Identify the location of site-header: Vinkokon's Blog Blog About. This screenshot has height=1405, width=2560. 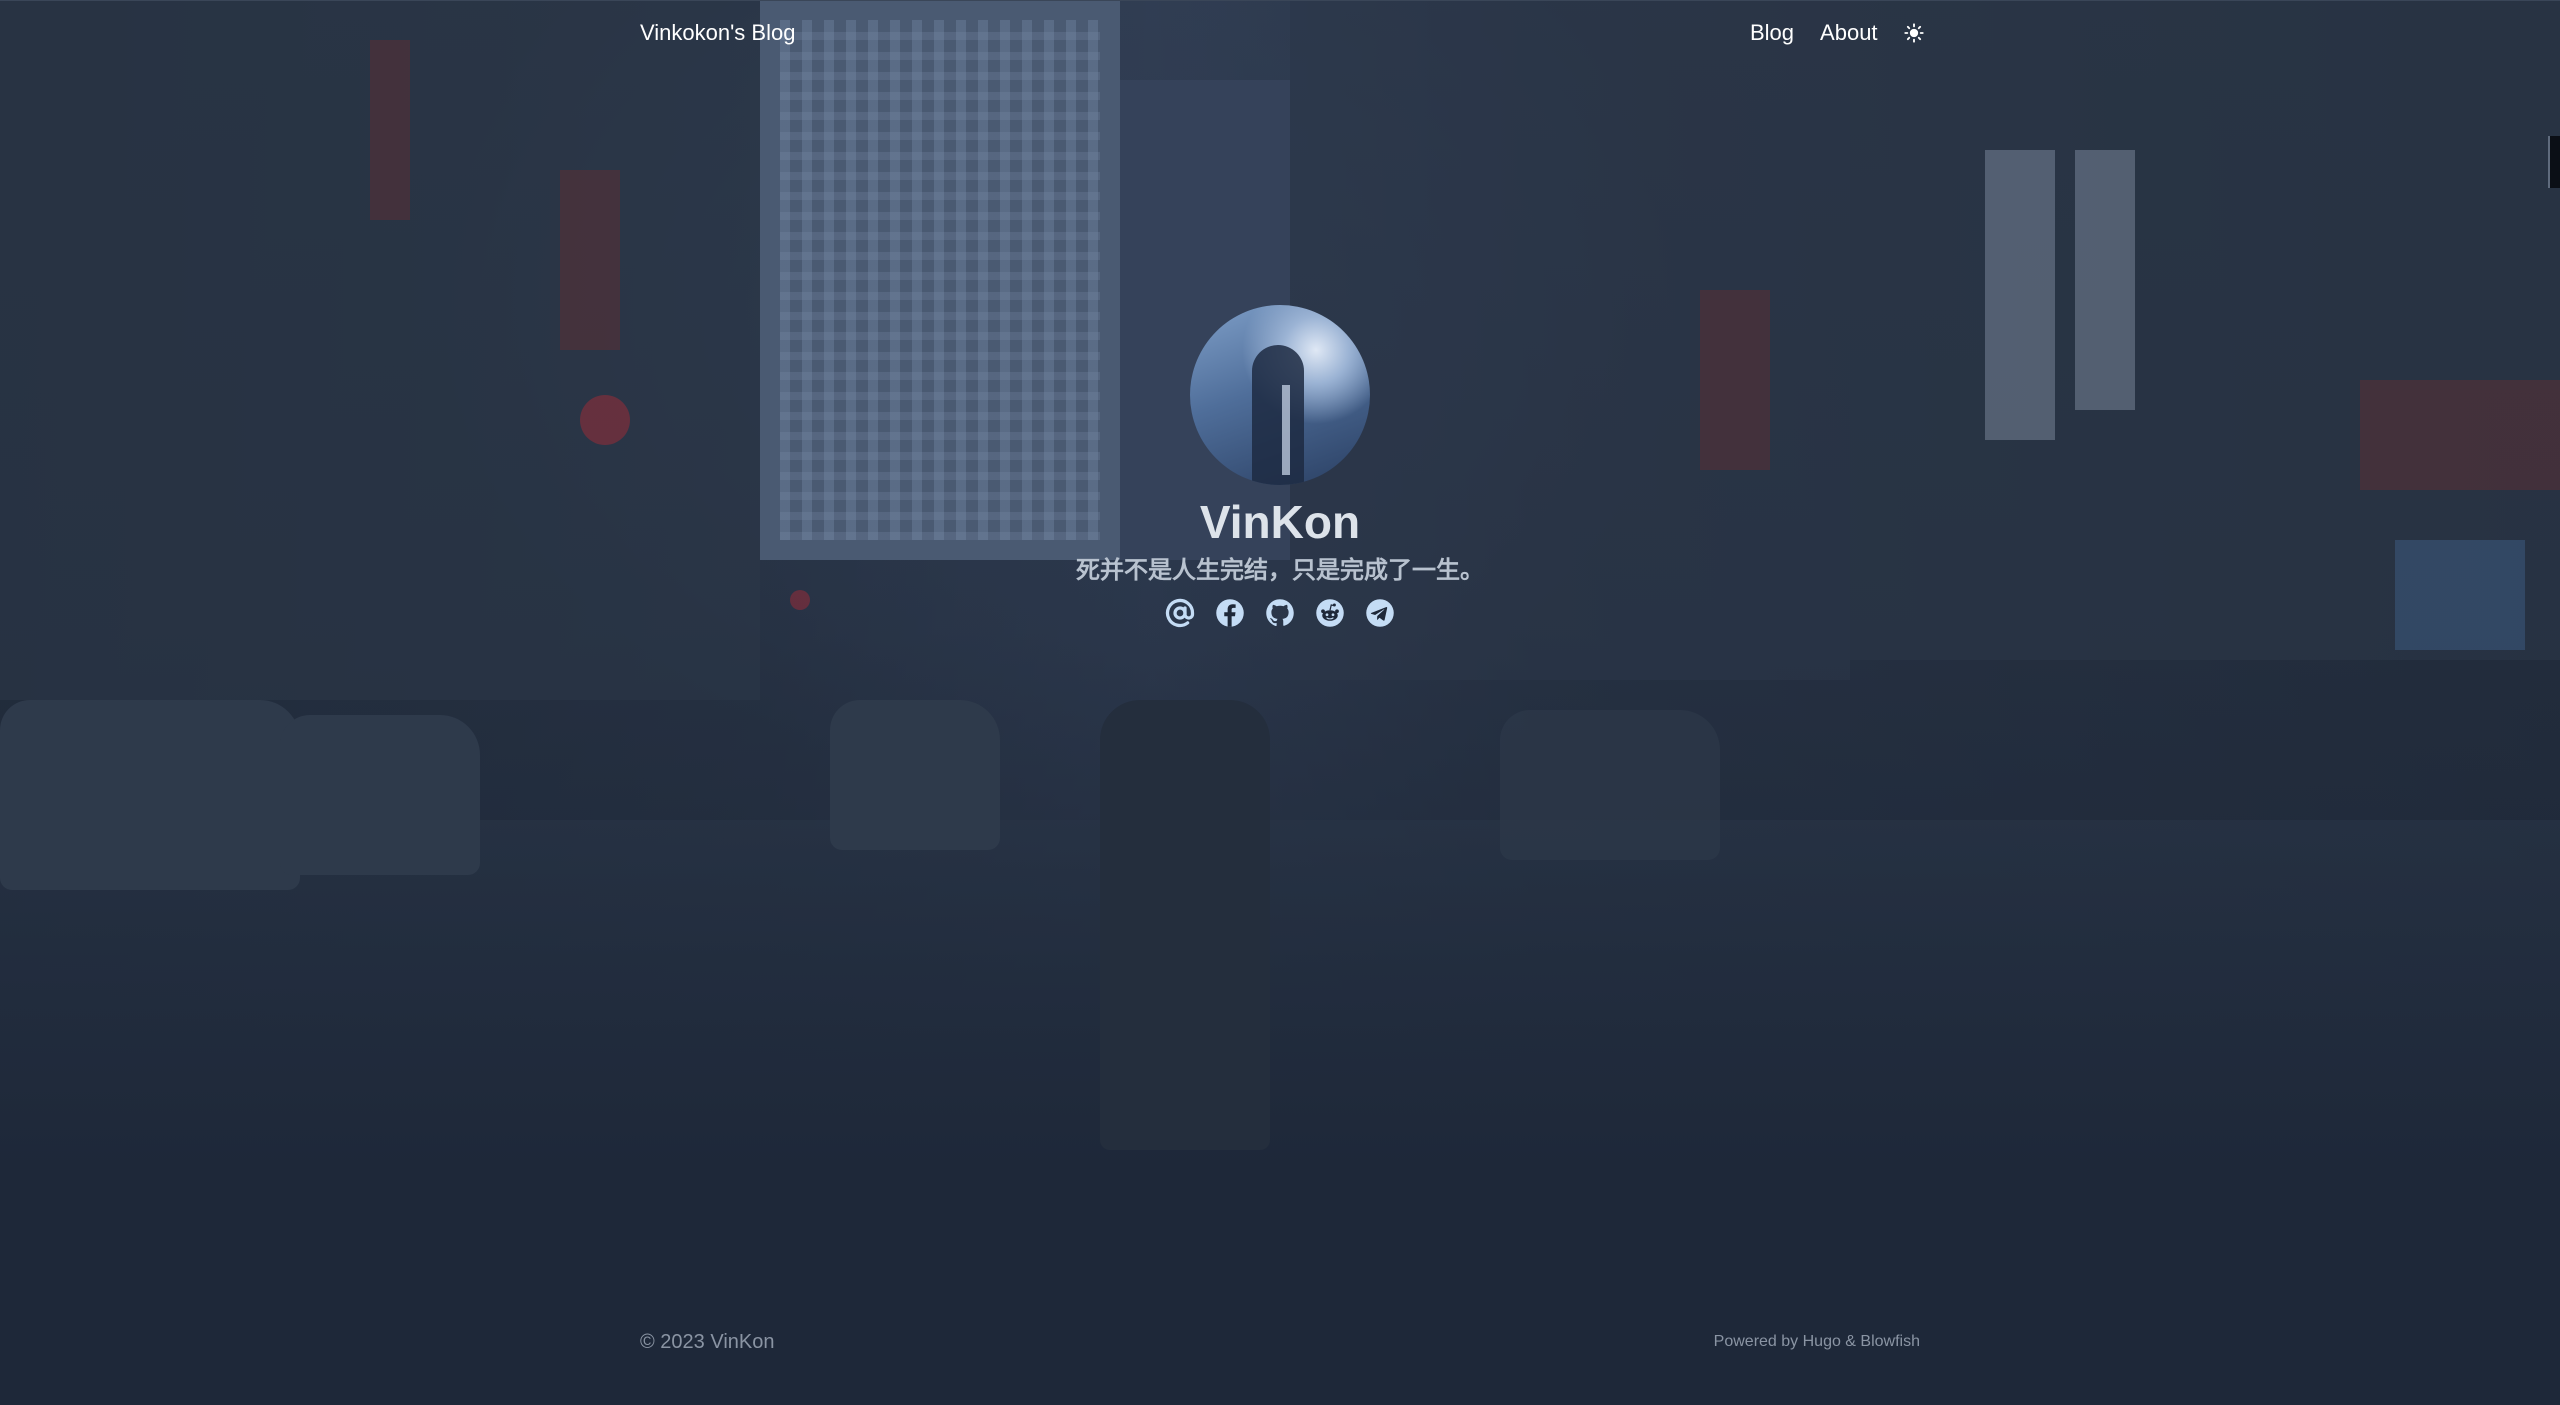
(1280, 33).